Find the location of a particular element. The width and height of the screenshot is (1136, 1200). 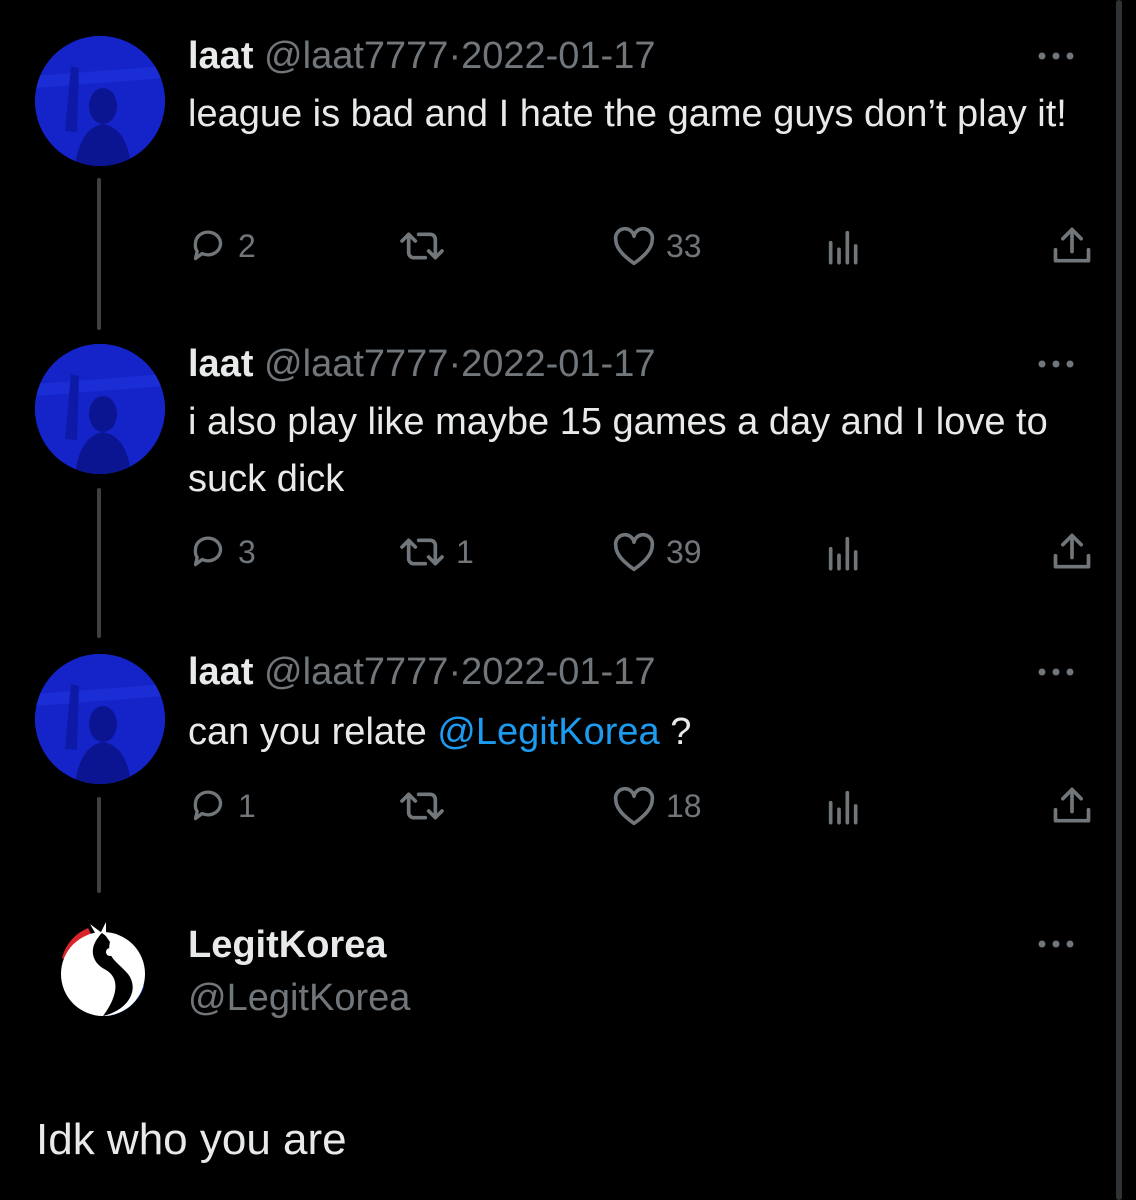

tweet-actions: 1 18 is located at coordinates (648, 806).